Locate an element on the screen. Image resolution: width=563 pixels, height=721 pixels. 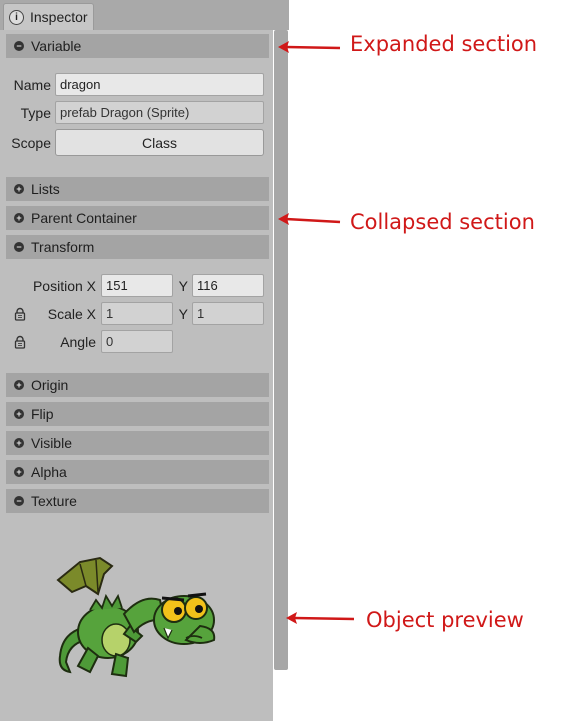
scale-x-field: 1 is located at coordinates (137, 313).